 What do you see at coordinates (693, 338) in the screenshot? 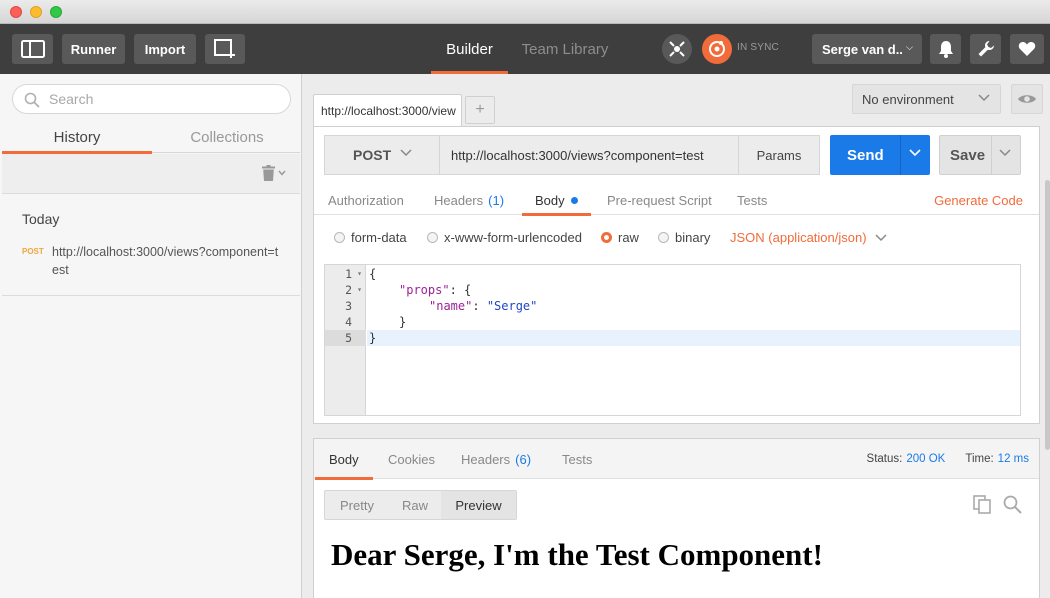
I see `active-line-highlight` at bounding box center [693, 338].